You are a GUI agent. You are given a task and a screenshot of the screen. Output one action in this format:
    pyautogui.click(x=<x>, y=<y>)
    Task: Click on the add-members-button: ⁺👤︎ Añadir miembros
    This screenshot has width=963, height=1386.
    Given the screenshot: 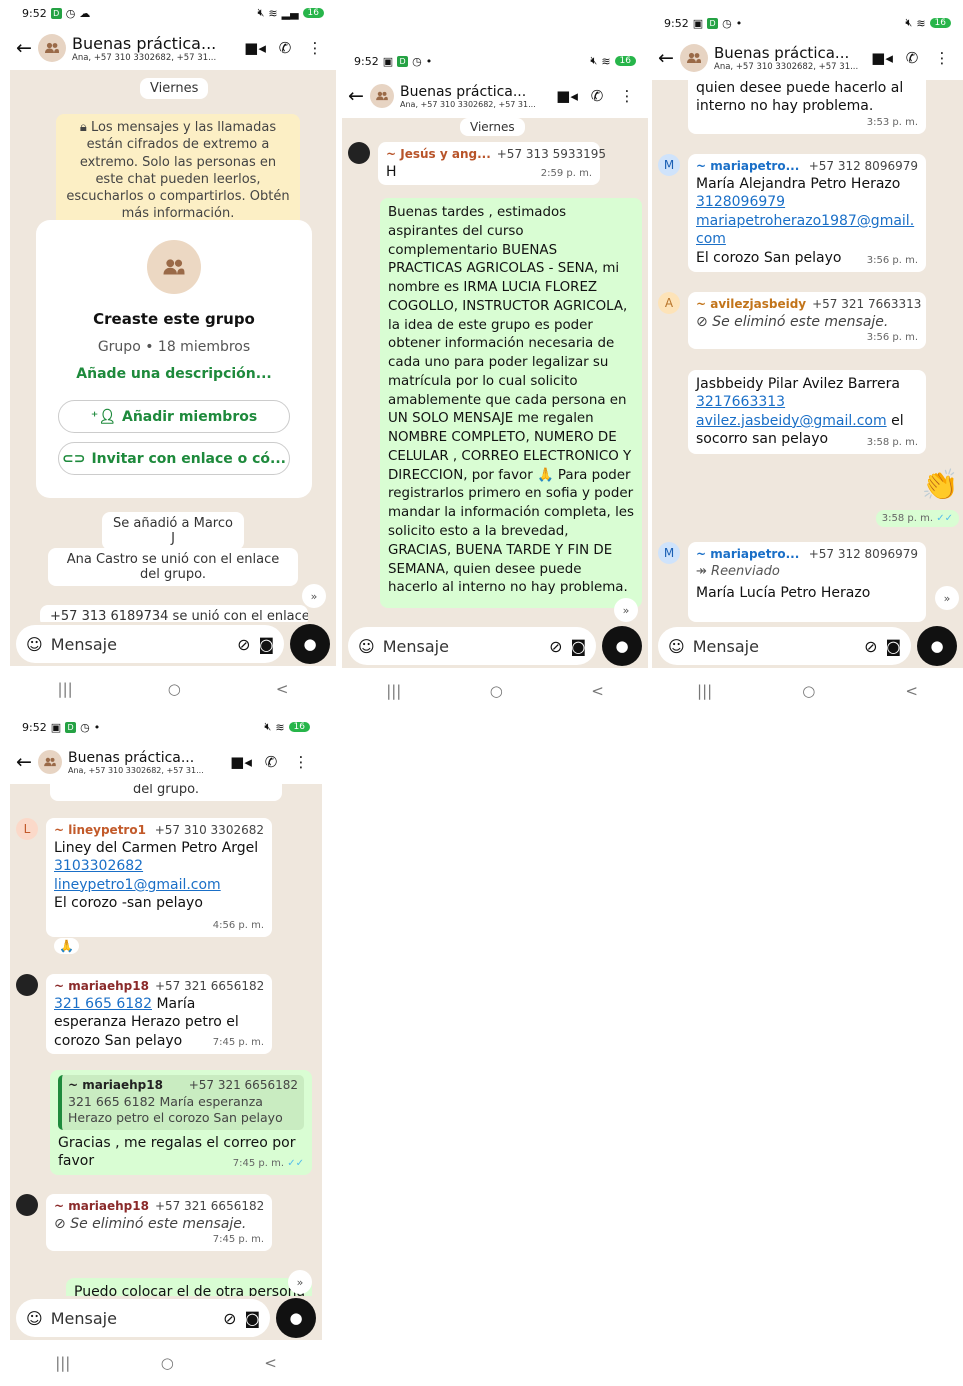 What is the action you would take?
    pyautogui.click(x=174, y=416)
    